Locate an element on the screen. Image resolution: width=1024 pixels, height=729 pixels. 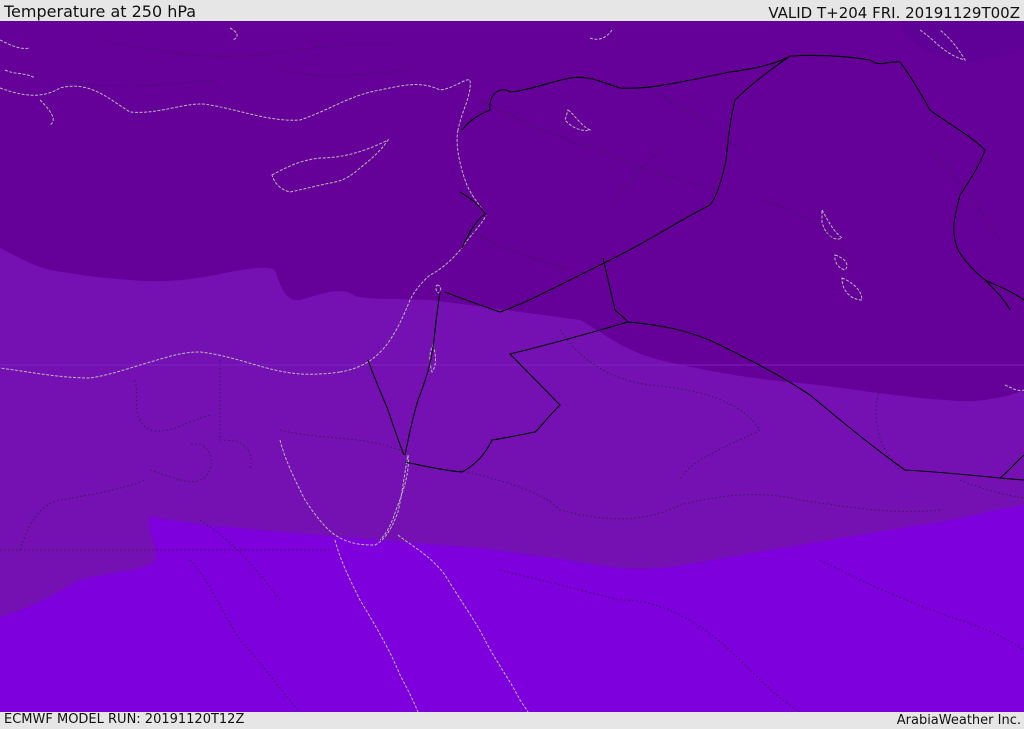
valid-time-label: VALID T+204 FRI. 20191129T00Z is located at coordinates (894, 13).